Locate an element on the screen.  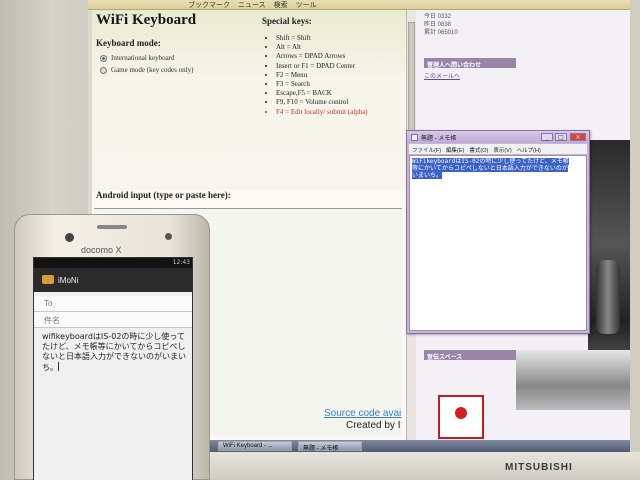
minimize-button: _ is located at coordinates (547, 137).